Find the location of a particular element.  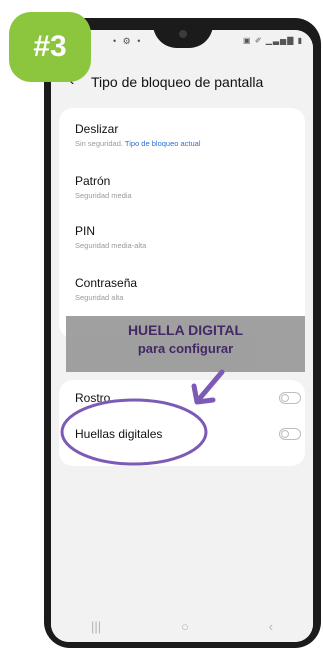

annotation-marks is located at coordinates (142, 417).